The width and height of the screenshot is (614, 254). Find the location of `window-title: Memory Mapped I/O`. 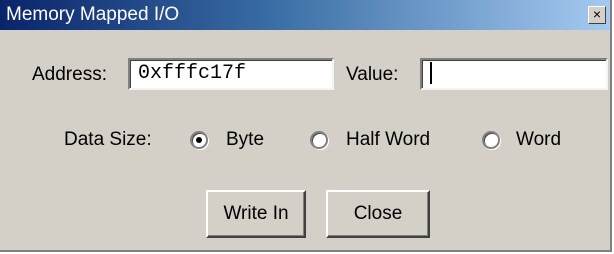

window-title: Memory Mapped I/O is located at coordinates (93, 14).